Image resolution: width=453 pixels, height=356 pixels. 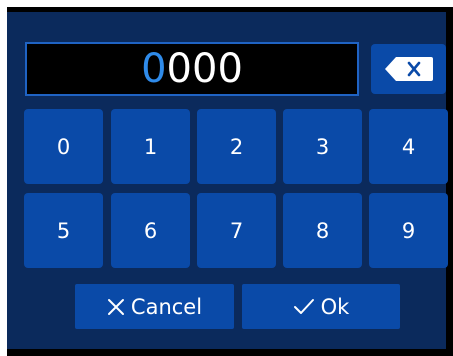 I want to click on pin-digits: 000, so click(x=204, y=69).